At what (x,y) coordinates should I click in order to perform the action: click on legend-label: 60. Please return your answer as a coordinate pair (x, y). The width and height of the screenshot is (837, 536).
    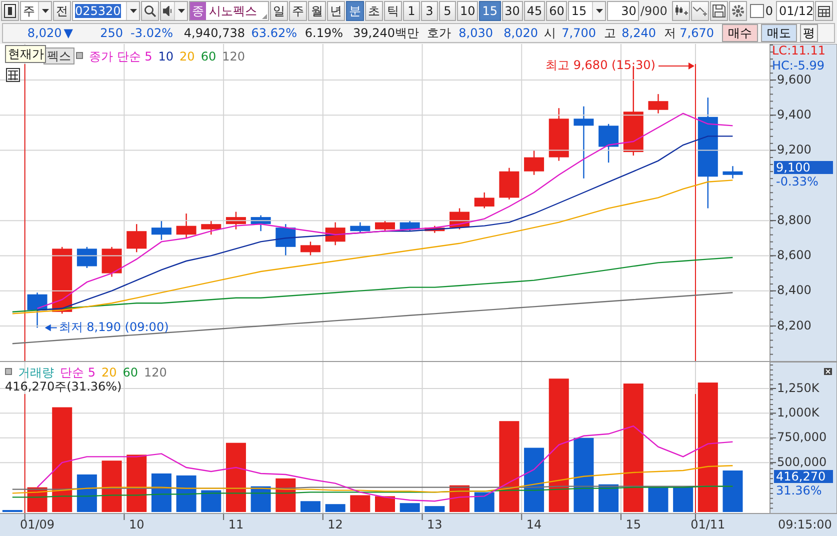
    Looking at the image, I should click on (130, 372).